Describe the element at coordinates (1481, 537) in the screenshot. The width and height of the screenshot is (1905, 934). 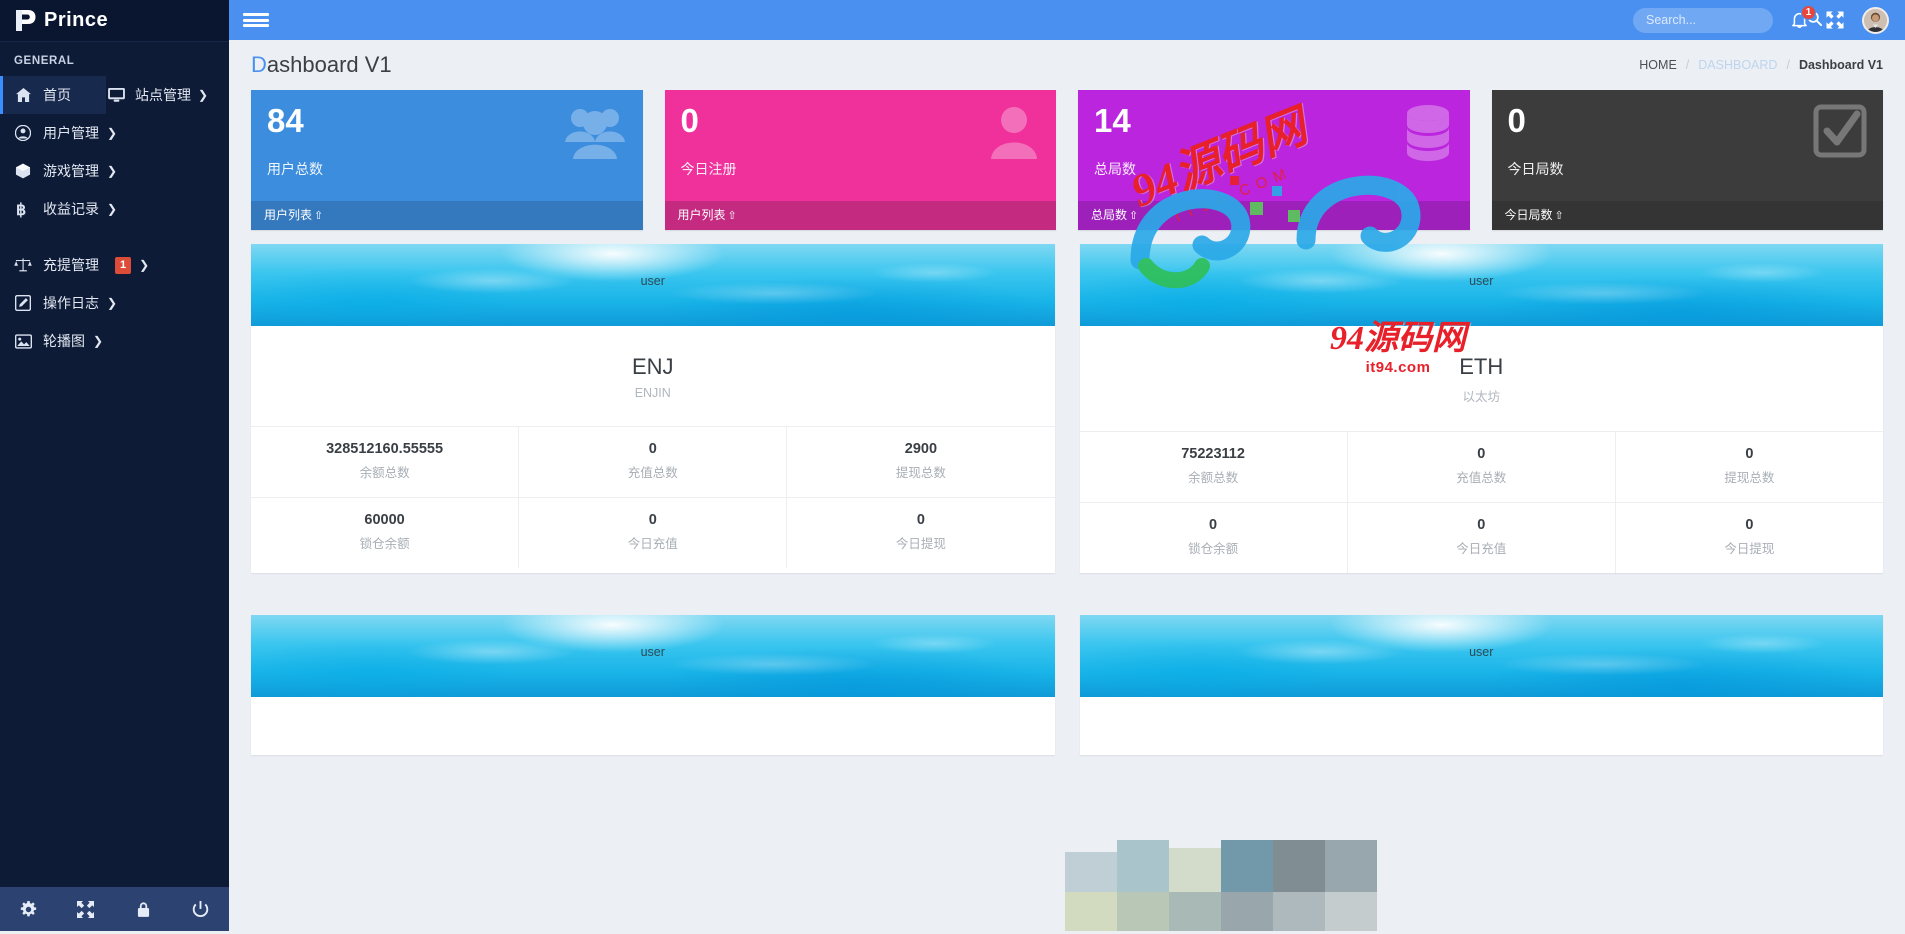
I see `coin-stats-row: 0 锁仓余额 0 今日充值 0 今日提现` at that location.